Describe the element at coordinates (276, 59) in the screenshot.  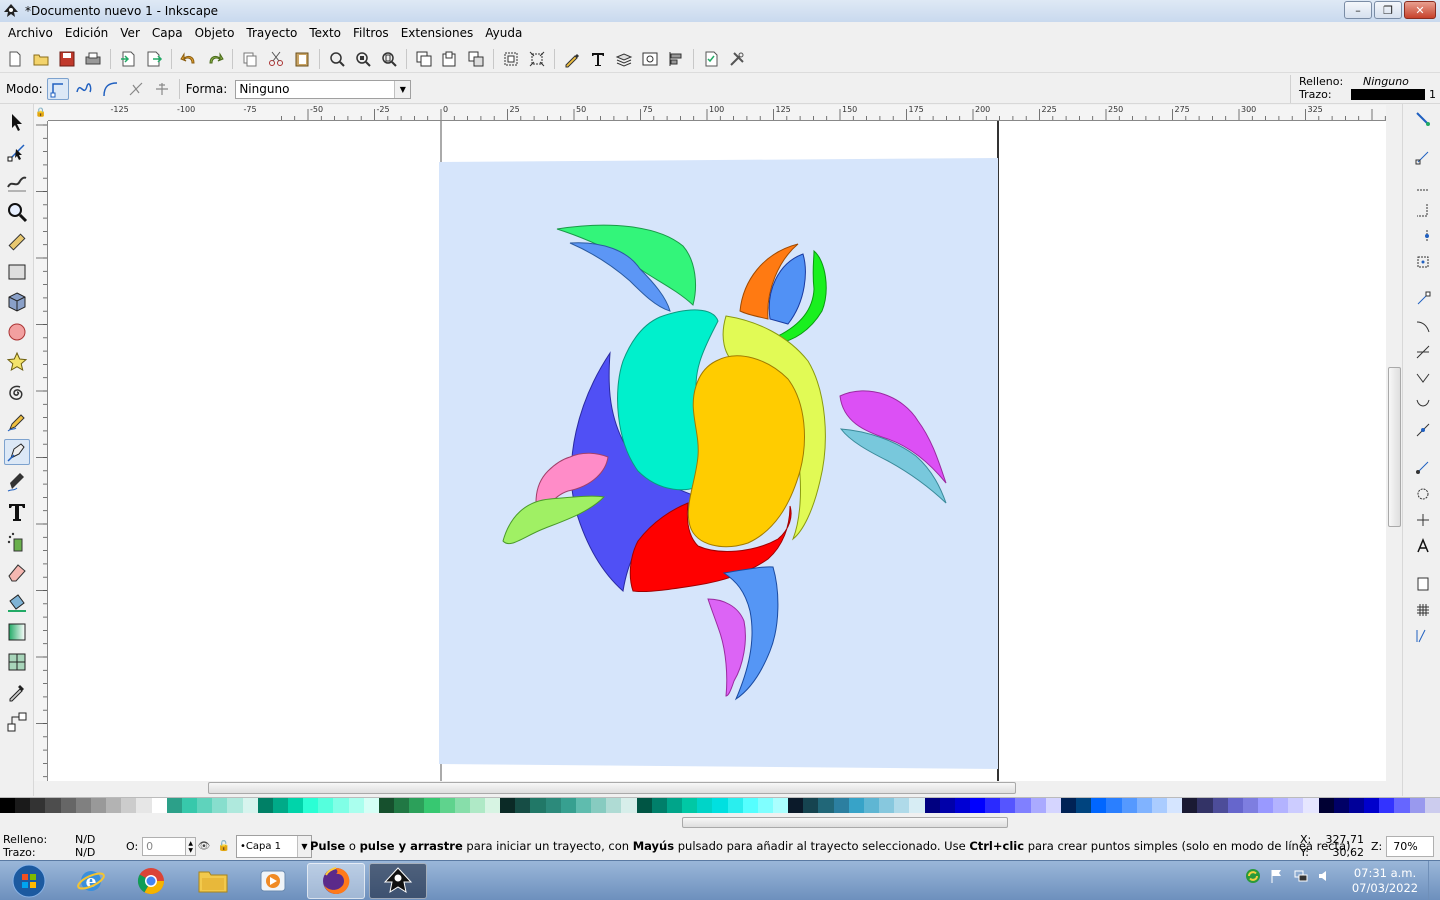
I see `cut-icon` at that location.